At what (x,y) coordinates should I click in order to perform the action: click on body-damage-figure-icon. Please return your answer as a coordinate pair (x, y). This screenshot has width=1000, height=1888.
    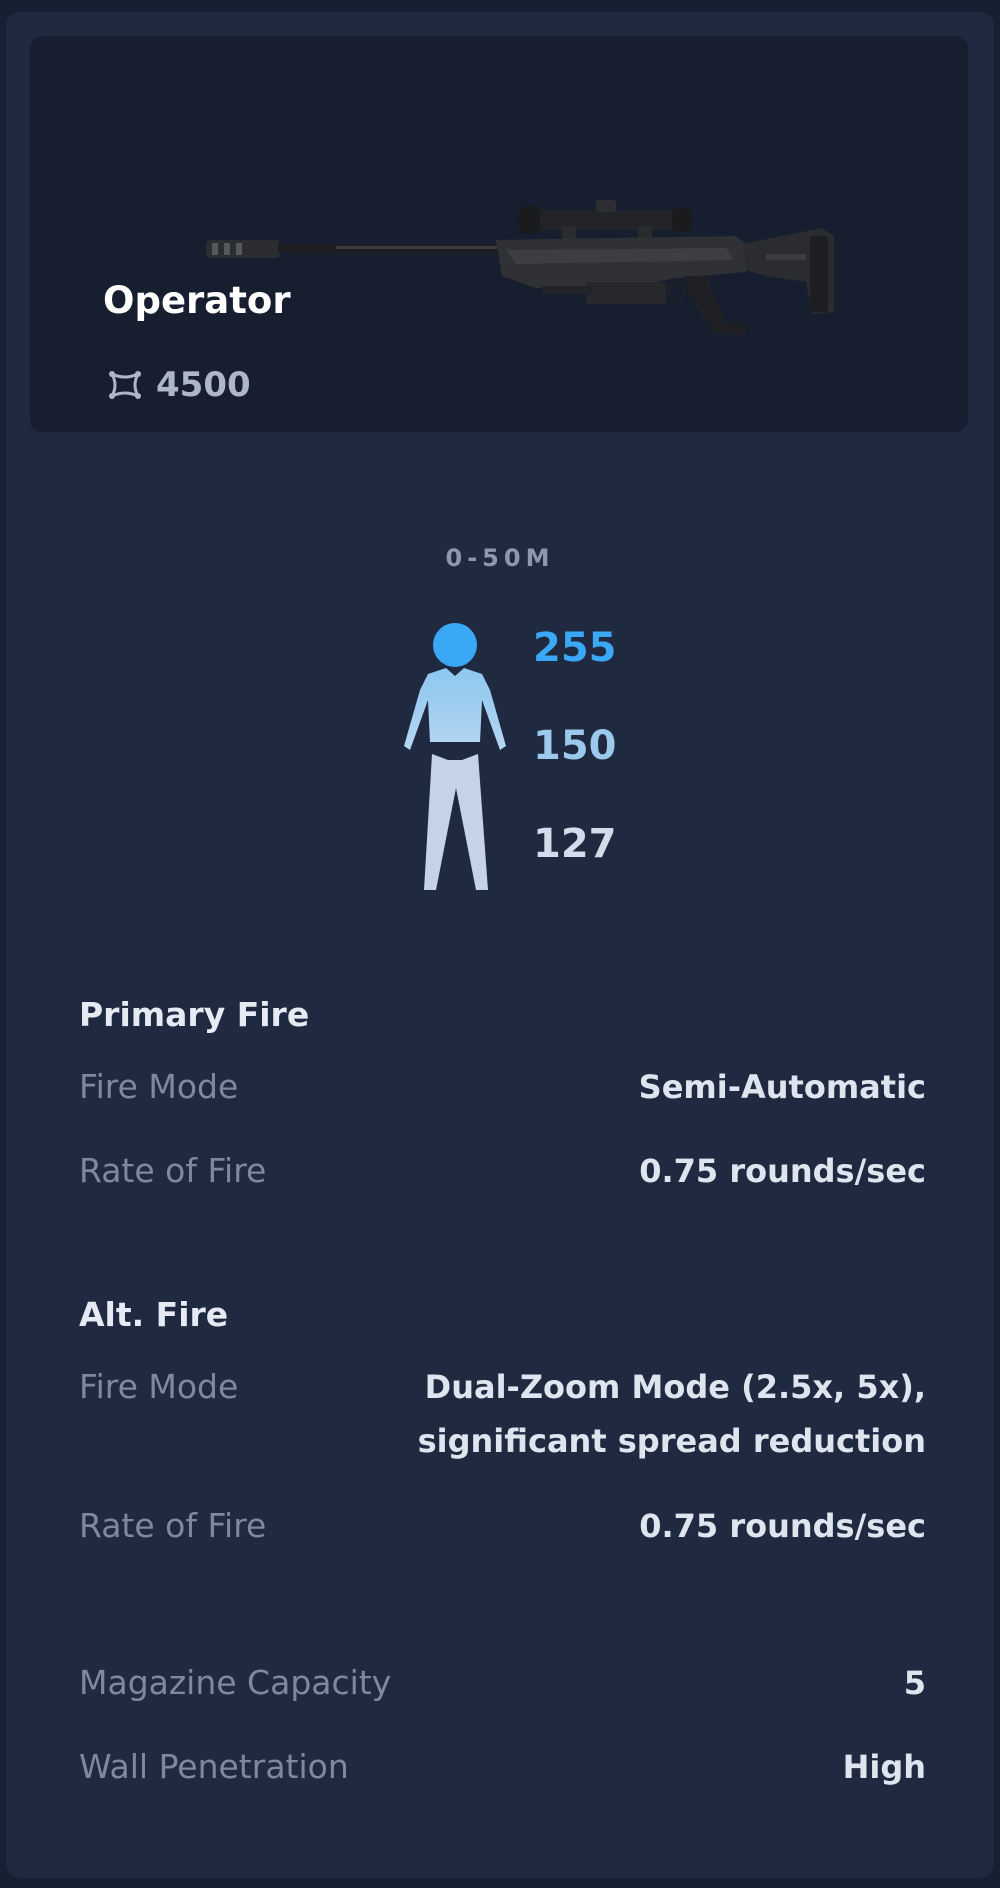
    Looking at the image, I should click on (455, 756).